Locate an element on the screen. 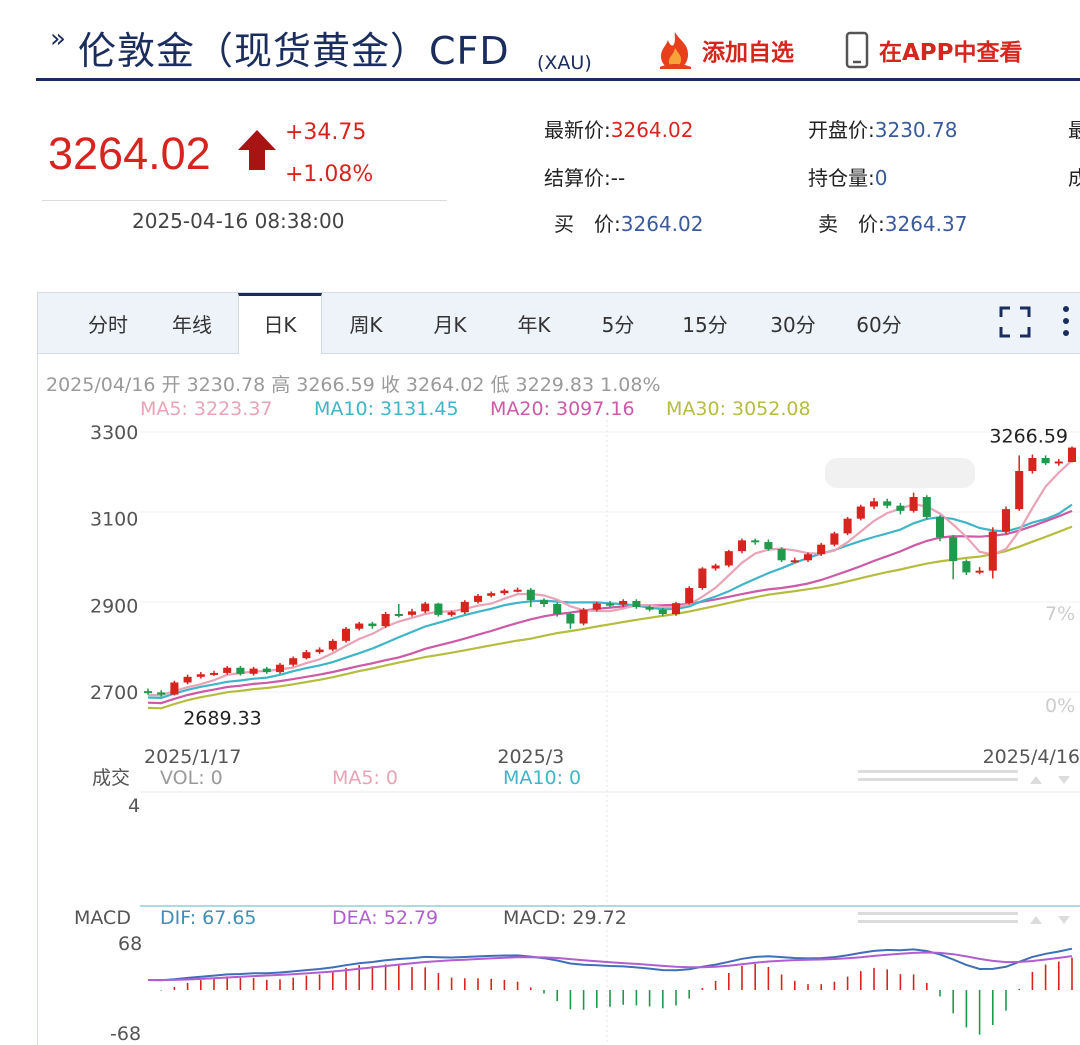 The height and width of the screenshot is (1045, 1080). watermark-0pct: 0% is located at coordinates (1060, 706).